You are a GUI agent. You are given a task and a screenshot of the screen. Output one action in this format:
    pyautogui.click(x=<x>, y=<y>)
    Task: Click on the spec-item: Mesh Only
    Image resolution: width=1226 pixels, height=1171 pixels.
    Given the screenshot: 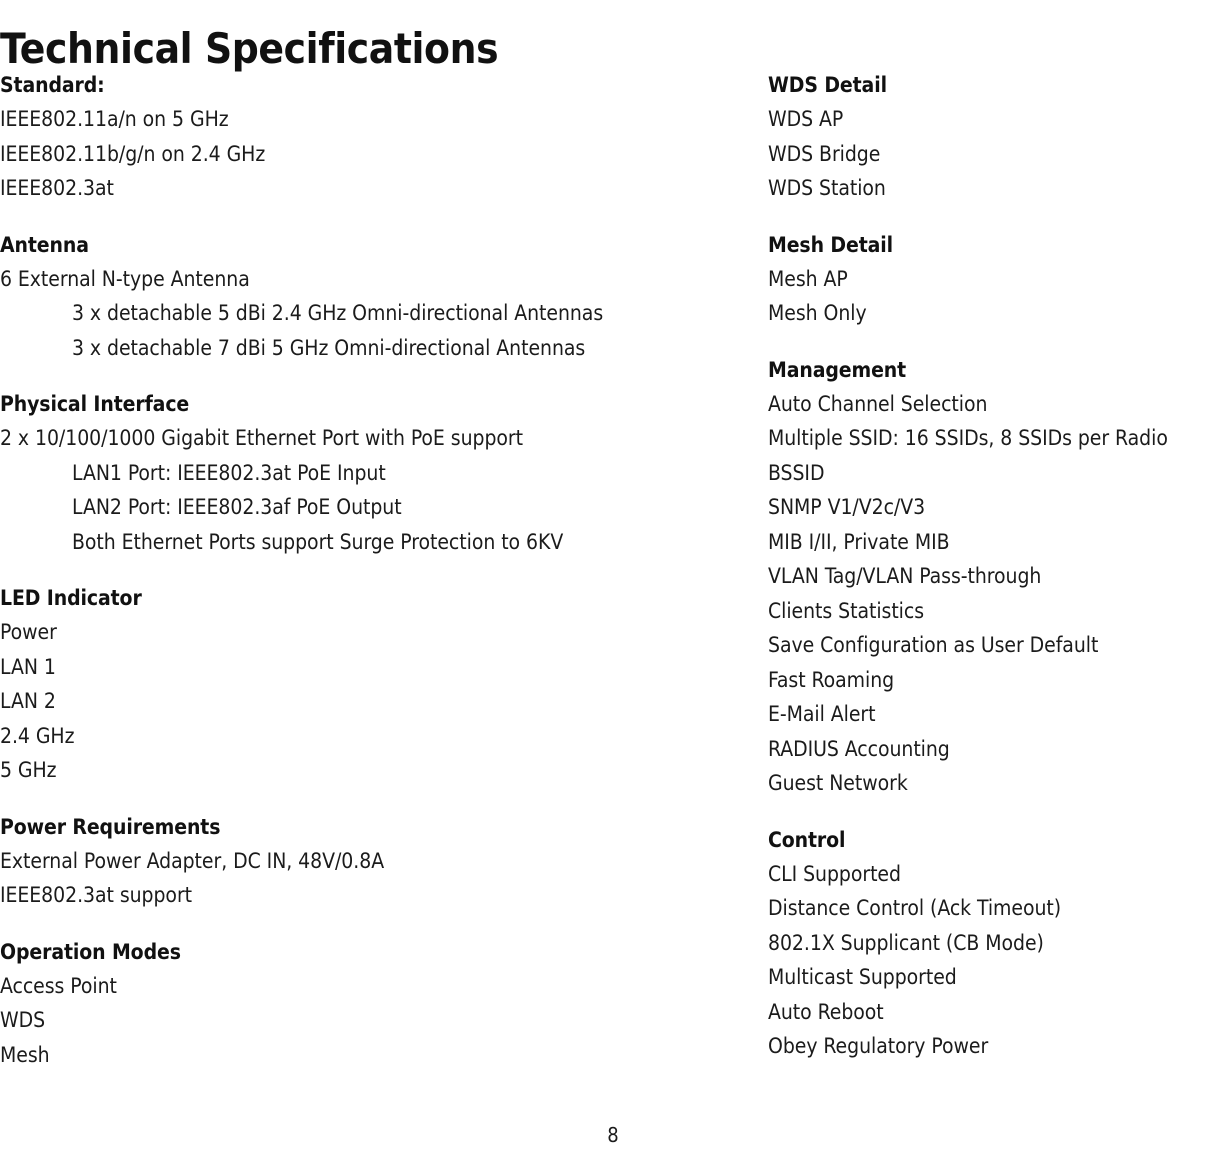 What is the action you would take?
    pyautogui.click(x=817, y=313)
    